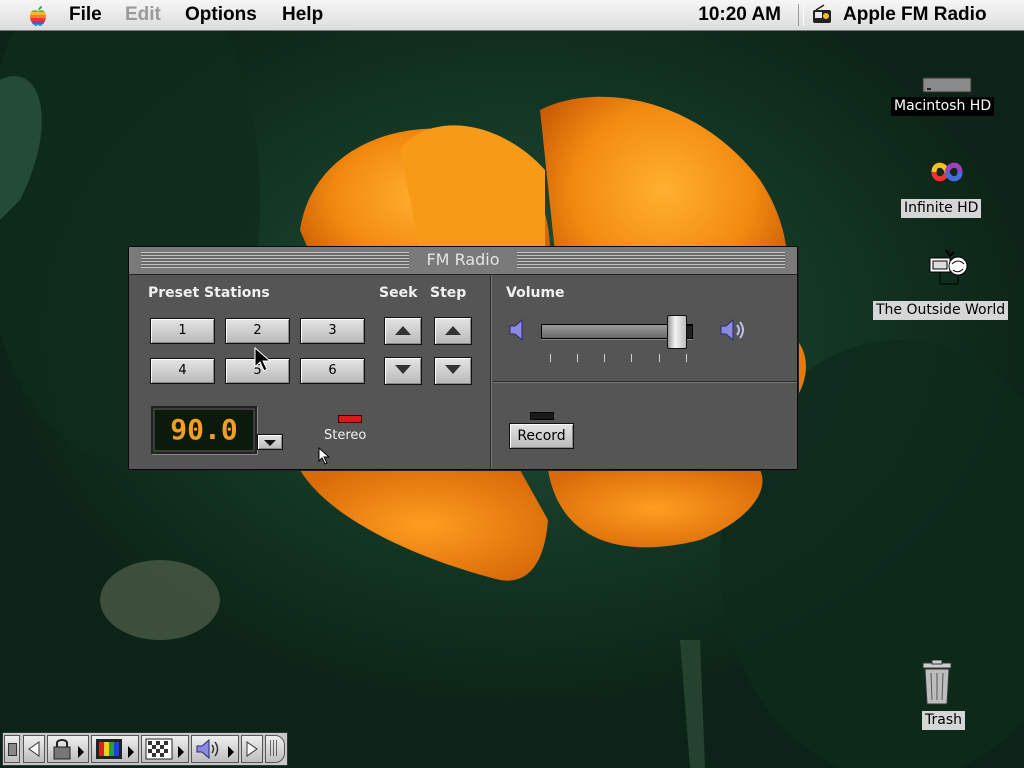  What do you see at coordinates (182, 371) in the screenshot?
I see `preset-button-4: 4` at bounding box center [182, 371].